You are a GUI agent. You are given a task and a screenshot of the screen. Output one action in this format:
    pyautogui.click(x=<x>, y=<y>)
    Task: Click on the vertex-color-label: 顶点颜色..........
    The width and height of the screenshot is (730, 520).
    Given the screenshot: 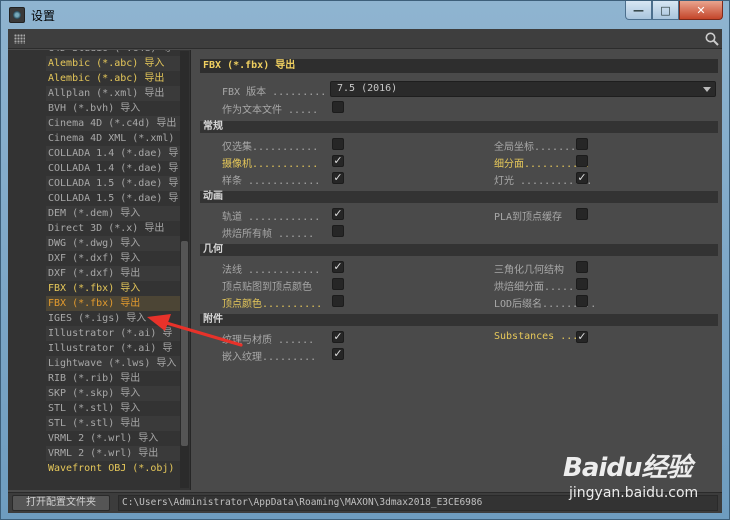 What is the action you would take?
    pyautogui.click(x=272, y=304)
    